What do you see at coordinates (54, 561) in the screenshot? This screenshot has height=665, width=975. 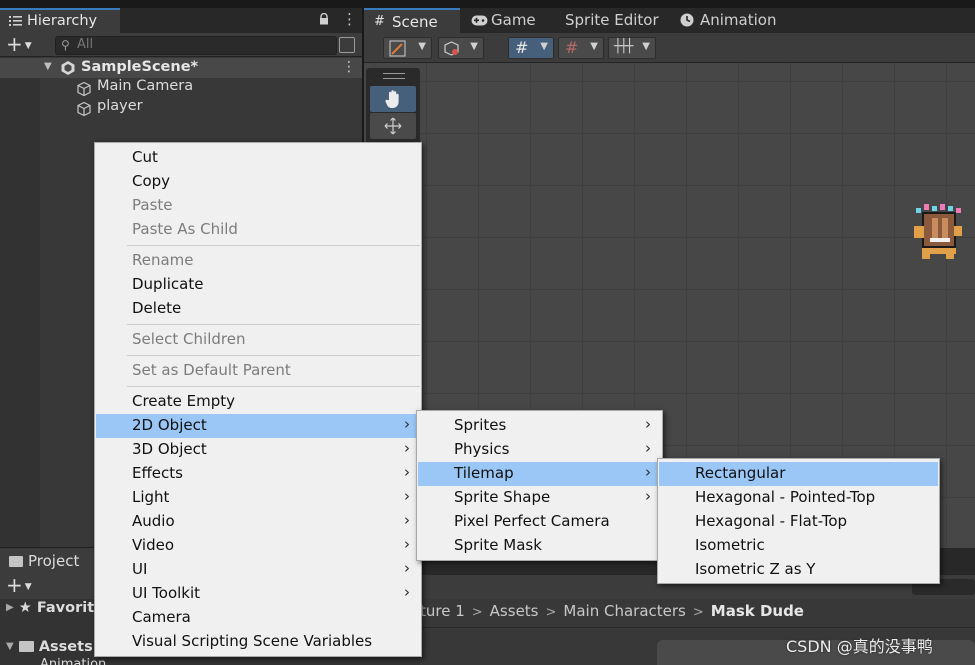 I see `tab-project-label: Project` at bounding box center [54, 561].